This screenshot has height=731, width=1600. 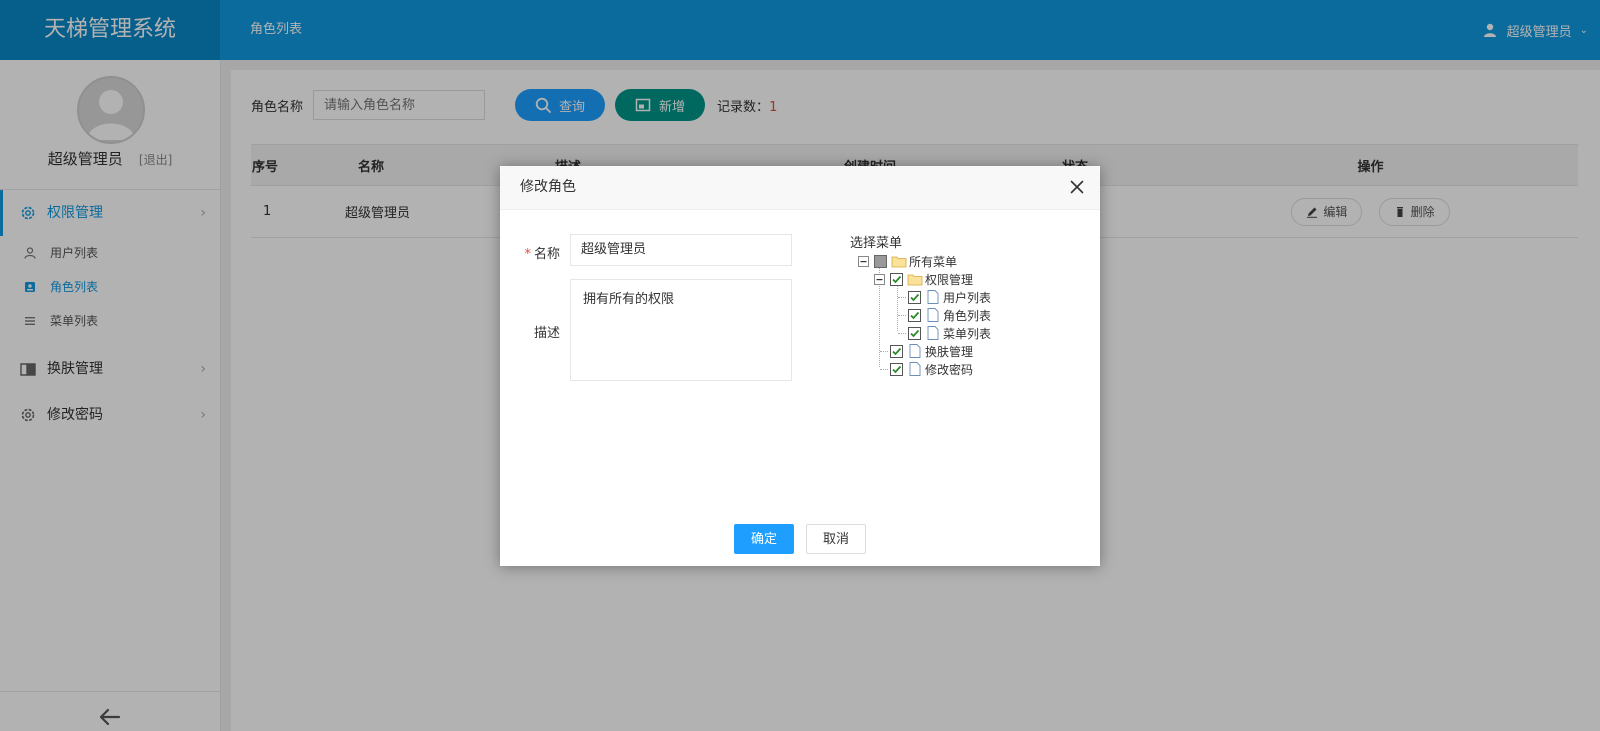 I want to click on tree-node-label: 修改密码, so click(x=949, y=369).